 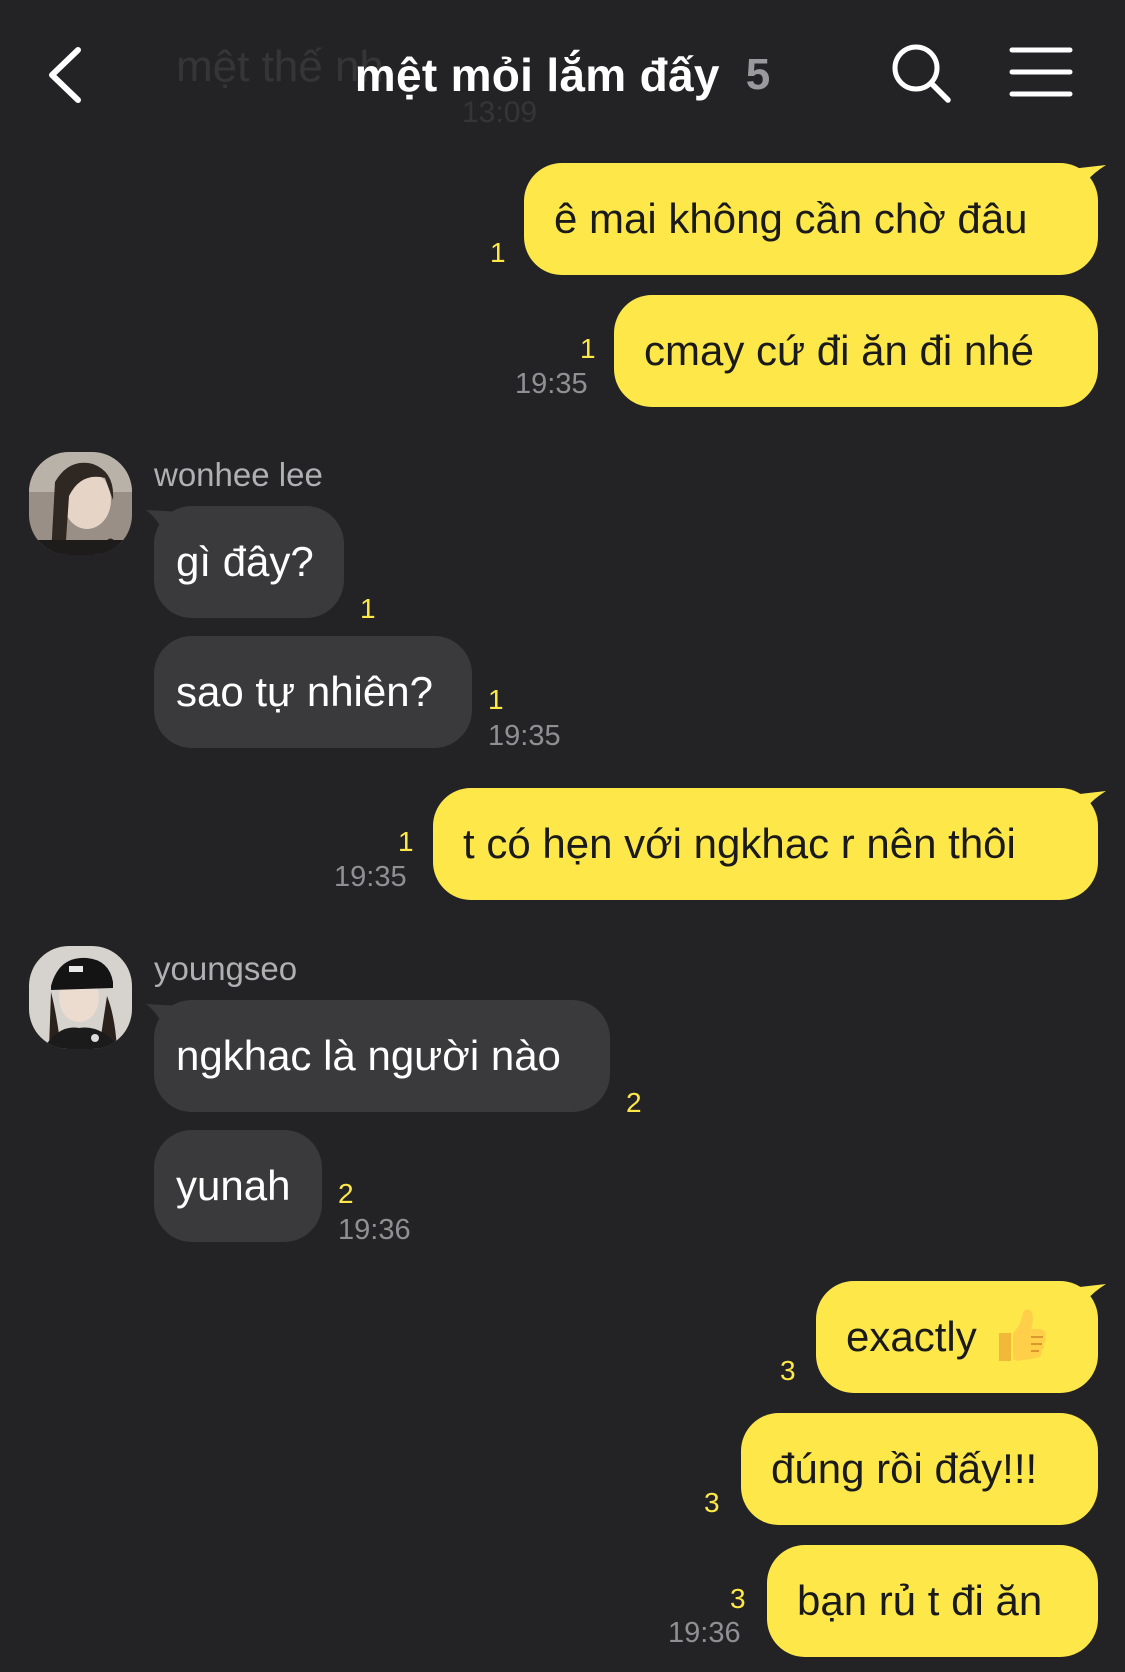 What do you see at coordinates (791, 218) in the screenshot?
I see `message-text: ê mai không cần chờ đâu` at bounding box center [791, 218].